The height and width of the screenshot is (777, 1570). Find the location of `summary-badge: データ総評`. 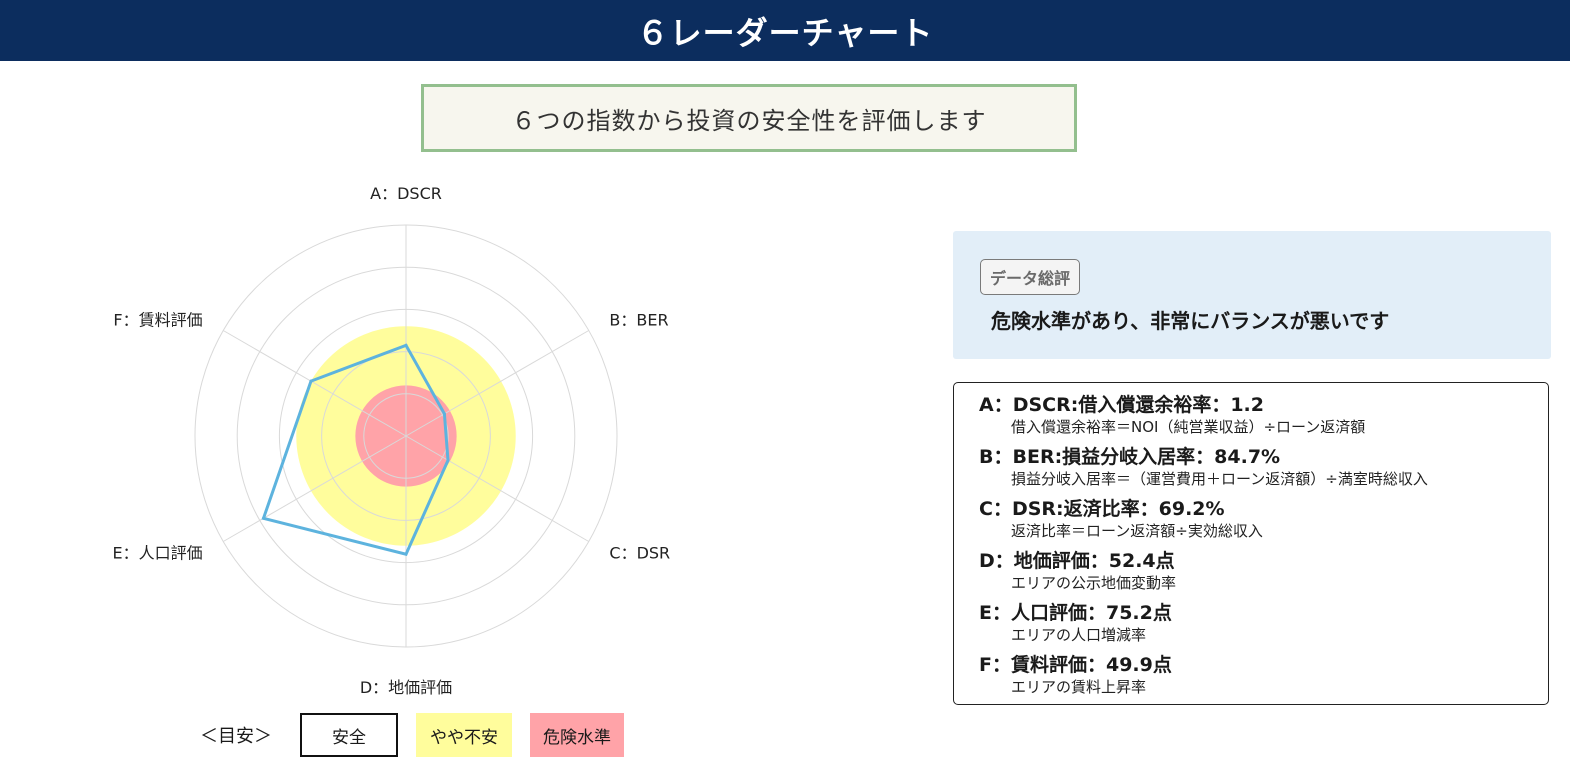

summary-badge: データ総評 is located at coordinates (1030, 277).